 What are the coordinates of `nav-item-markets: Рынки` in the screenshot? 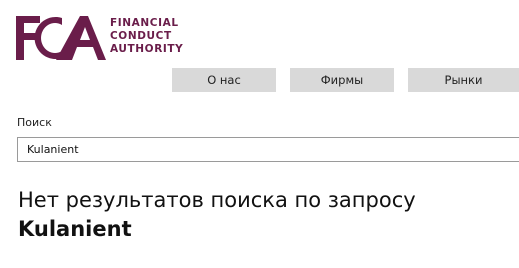 It's located at (463, 80).